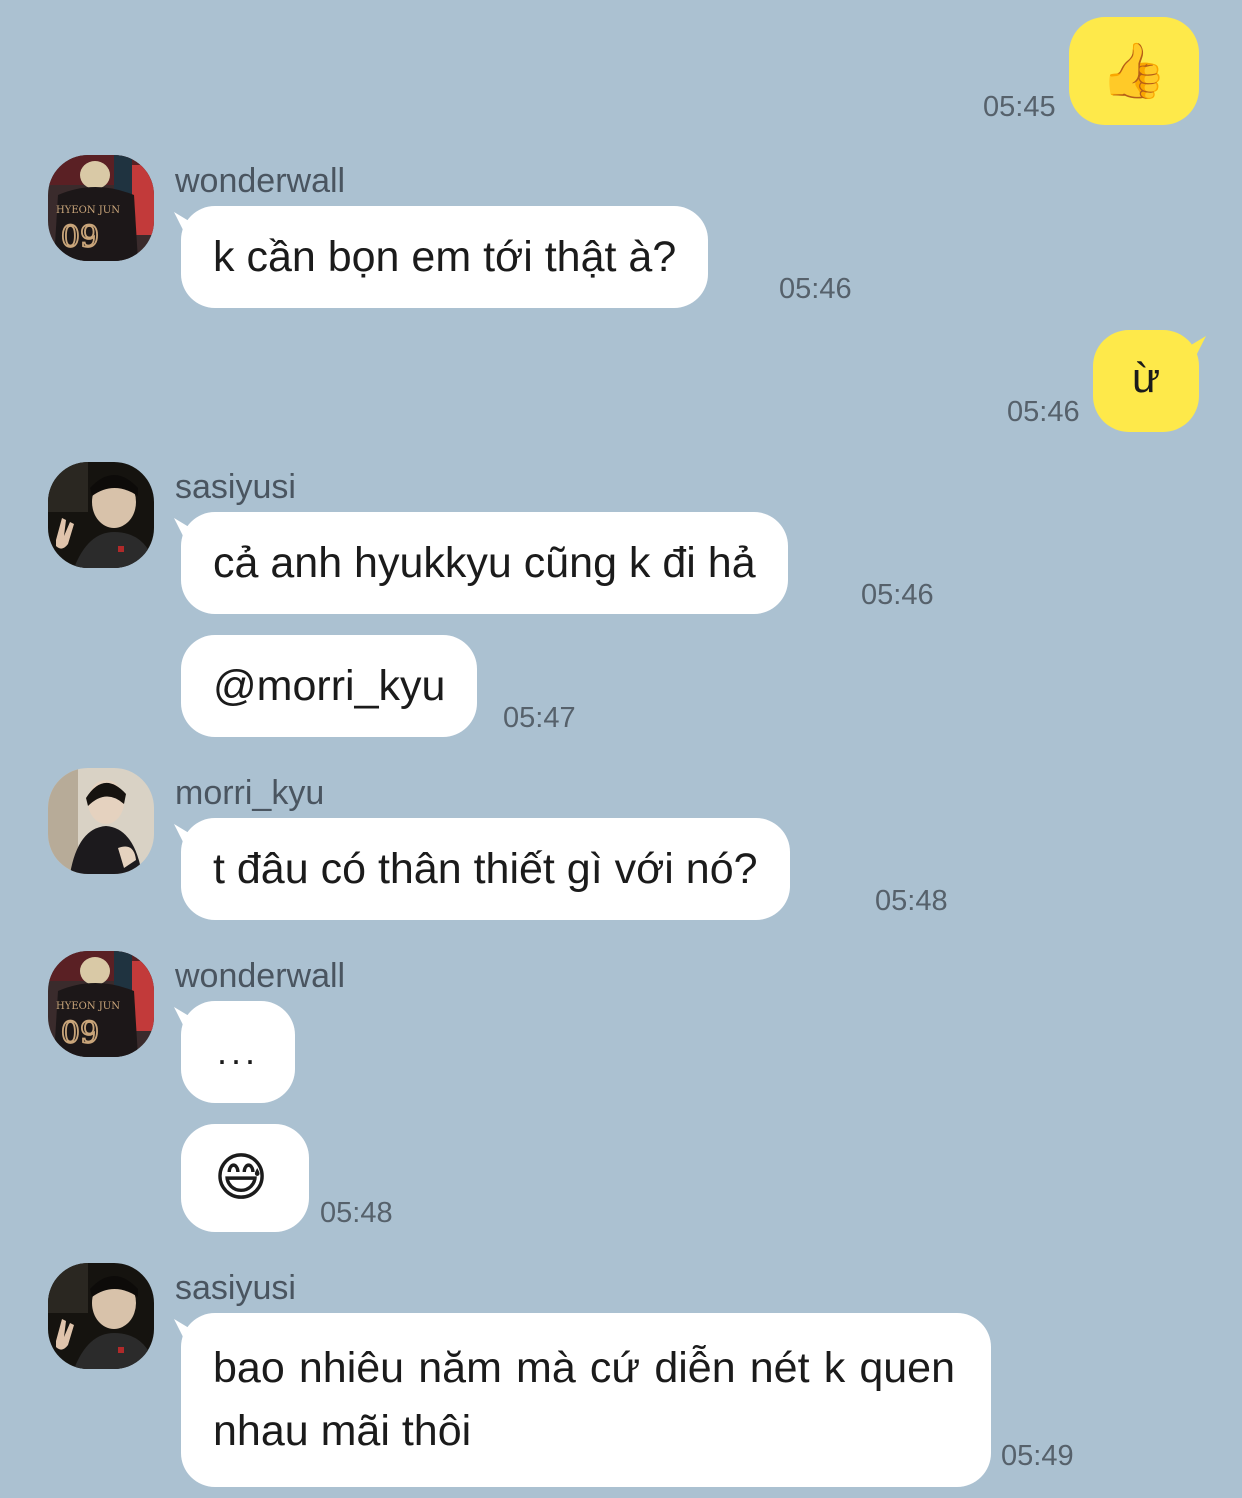 Image resolution: width=1242 pixels, height=1498 pixels. Describe the element at coordinates (329, 686) in the screenshot. I see `message-bubble: @morri_kyu` at that location.